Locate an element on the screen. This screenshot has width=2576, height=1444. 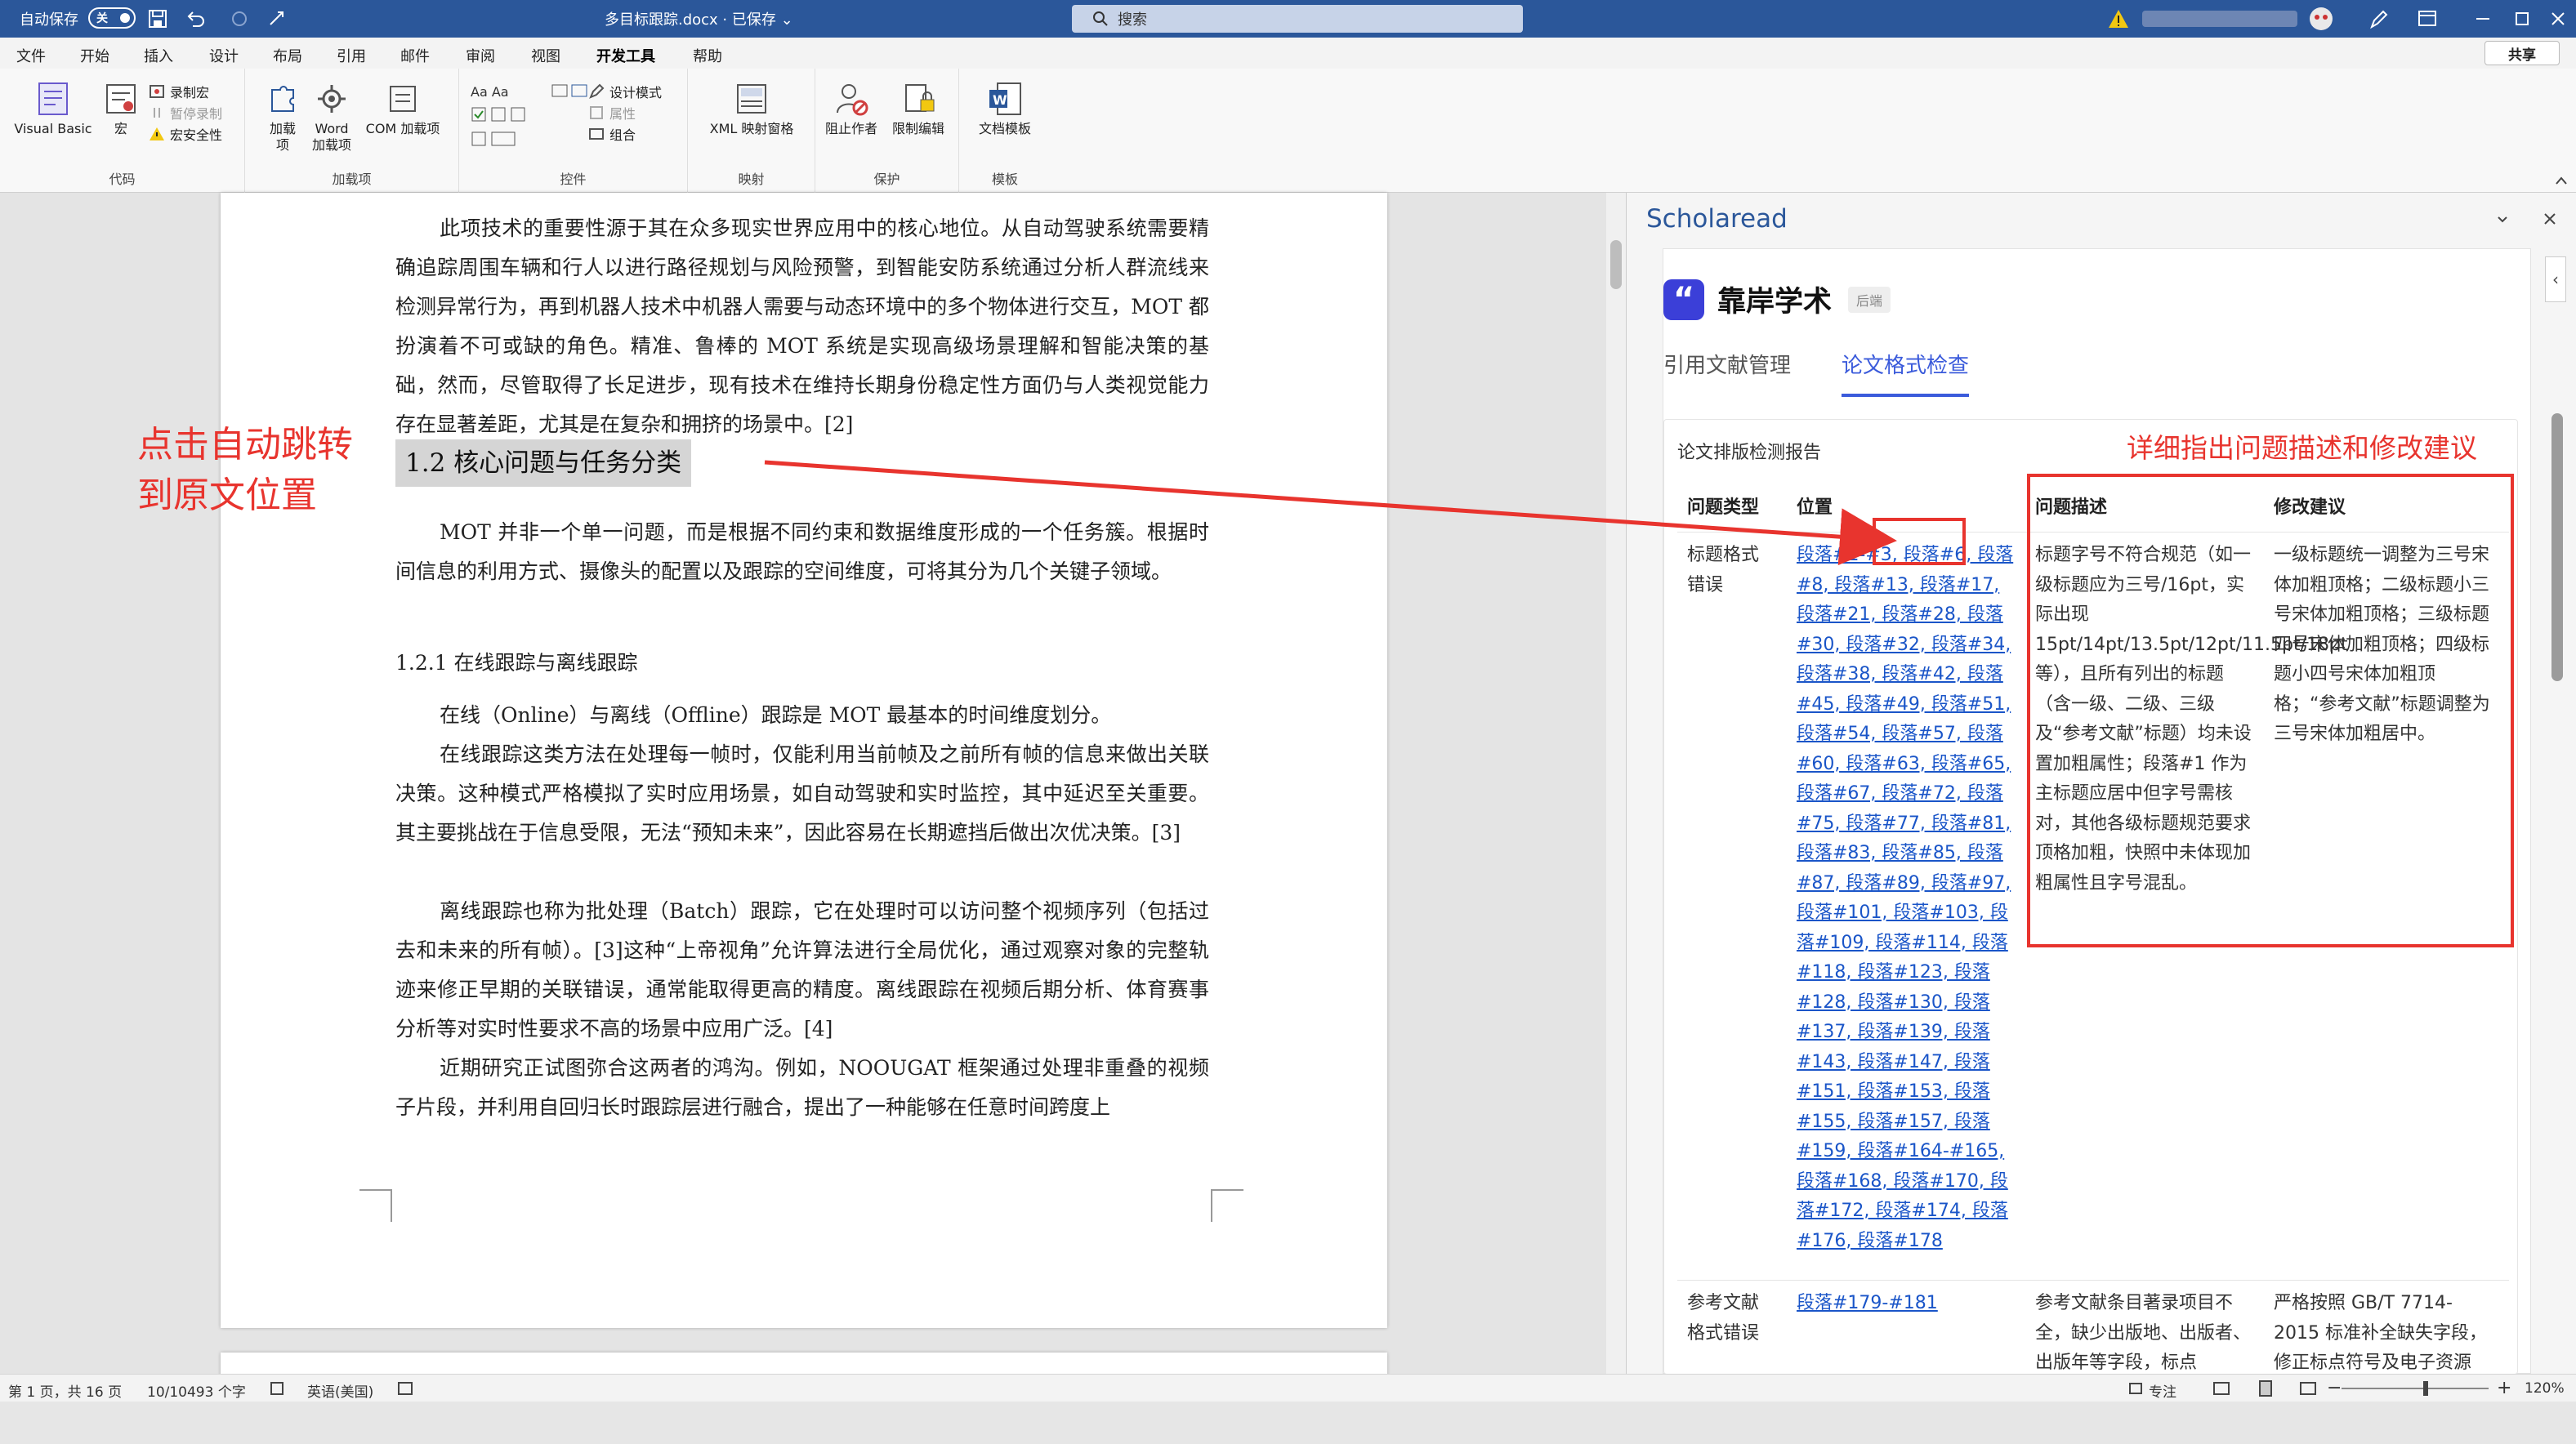
group-button: 组合 is located at coordinates (612, 134).